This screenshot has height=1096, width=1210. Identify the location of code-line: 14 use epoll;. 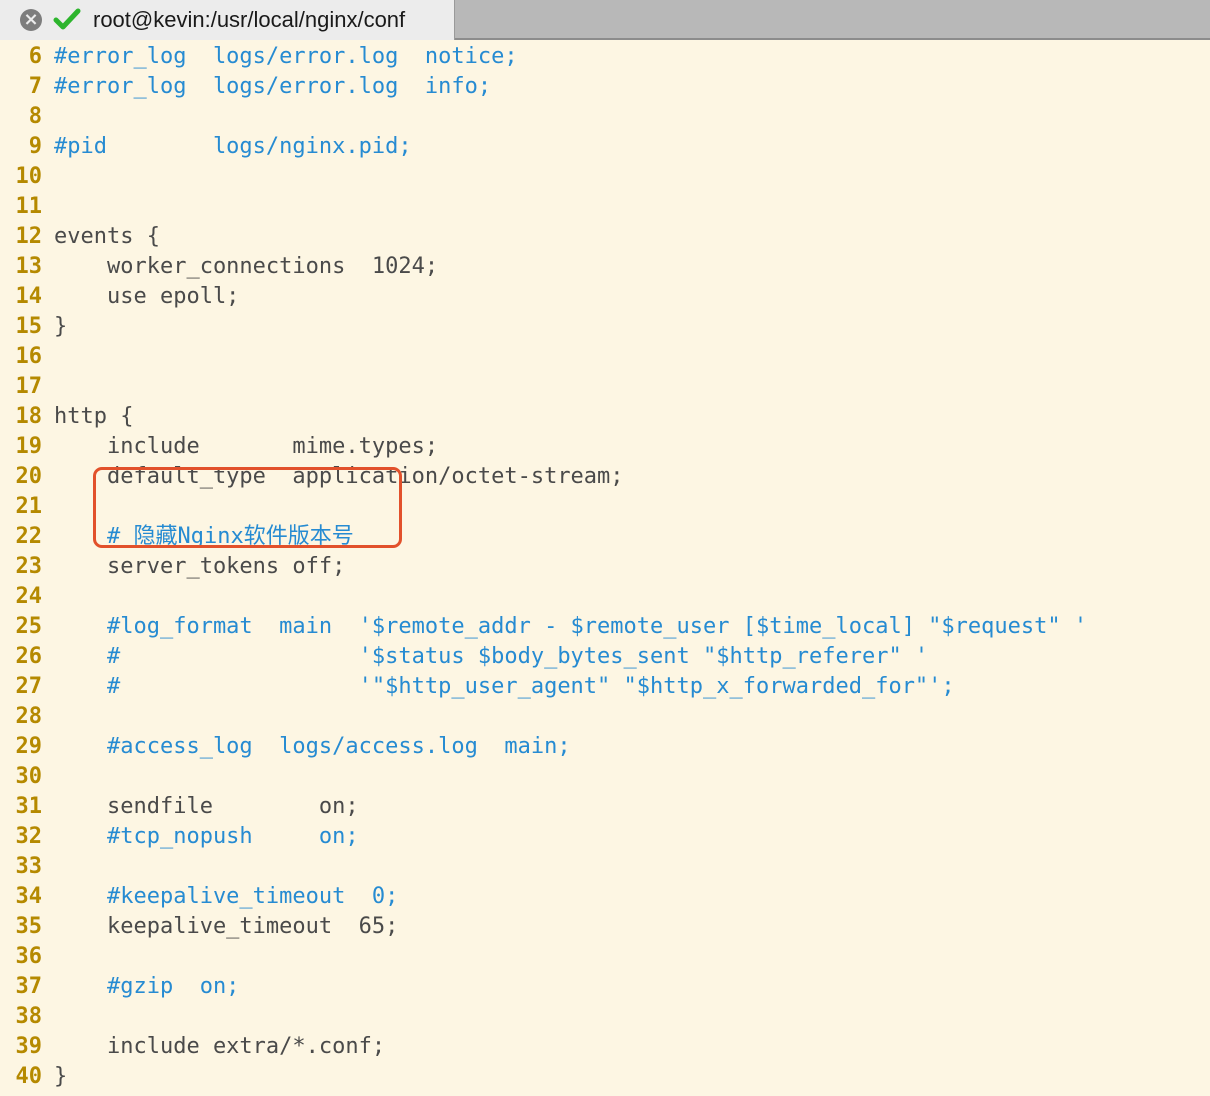
(120, 297).